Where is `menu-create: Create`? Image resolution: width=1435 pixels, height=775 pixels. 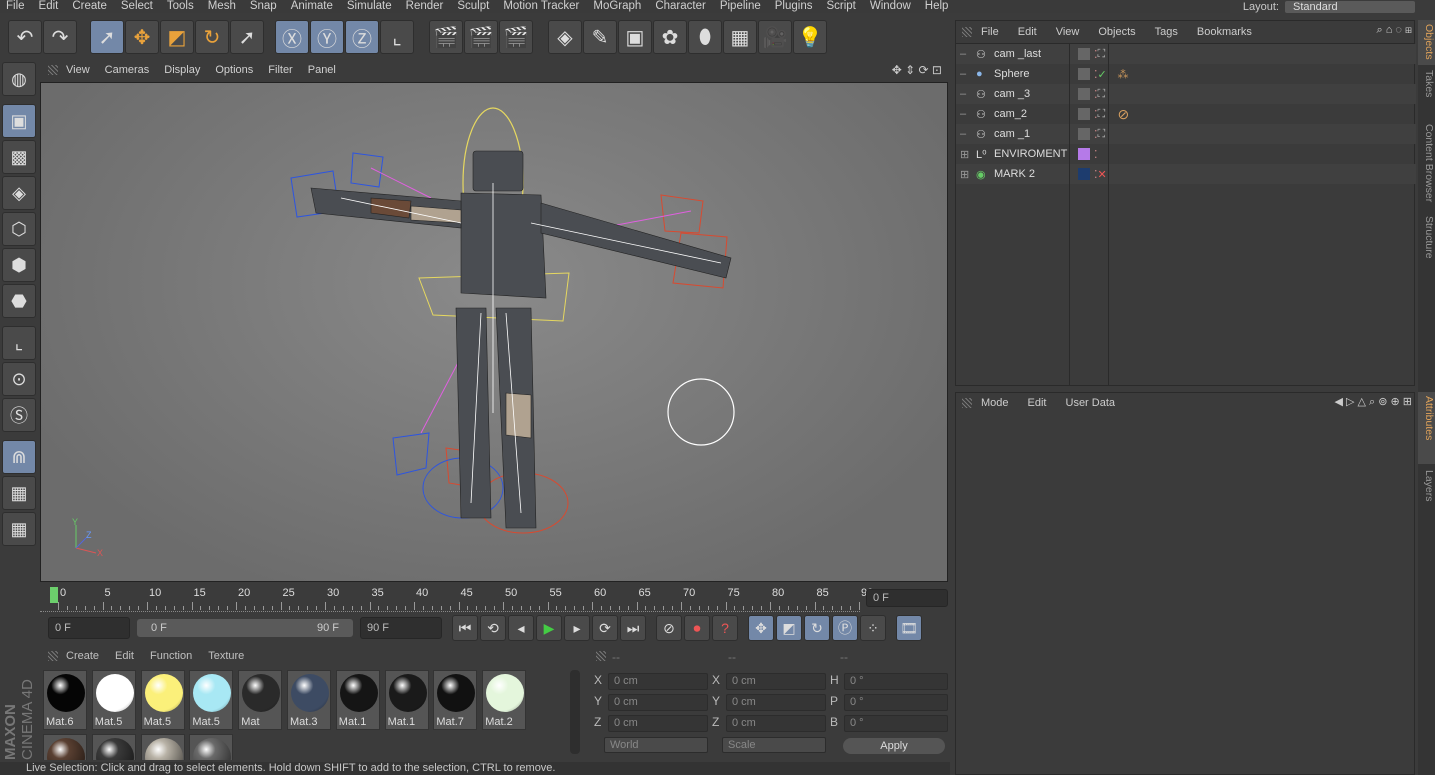 menu-create: Create is located at coordinates (89, 6).